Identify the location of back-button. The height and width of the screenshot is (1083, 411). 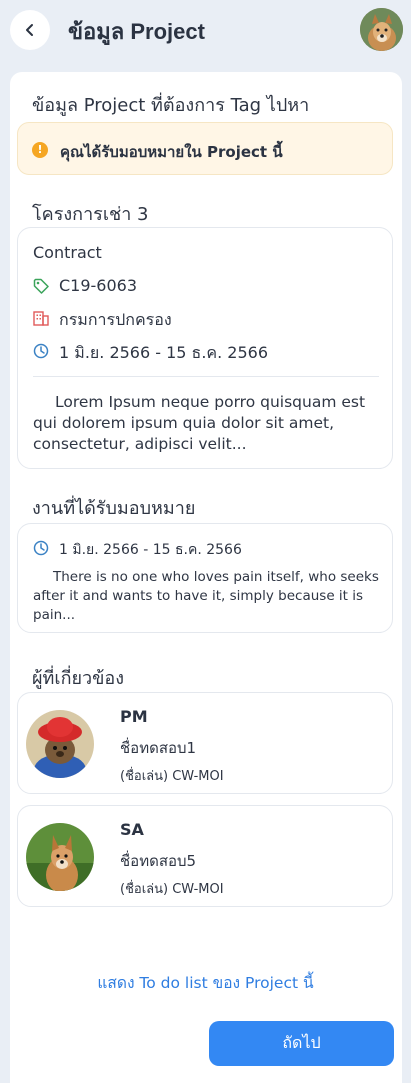
(30, 30).